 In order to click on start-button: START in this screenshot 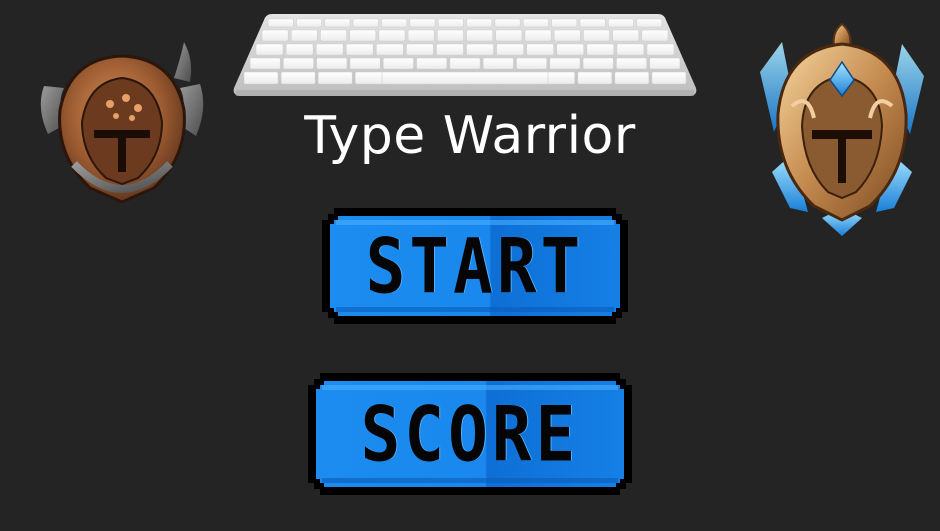, I will do `click(475, 266)`.